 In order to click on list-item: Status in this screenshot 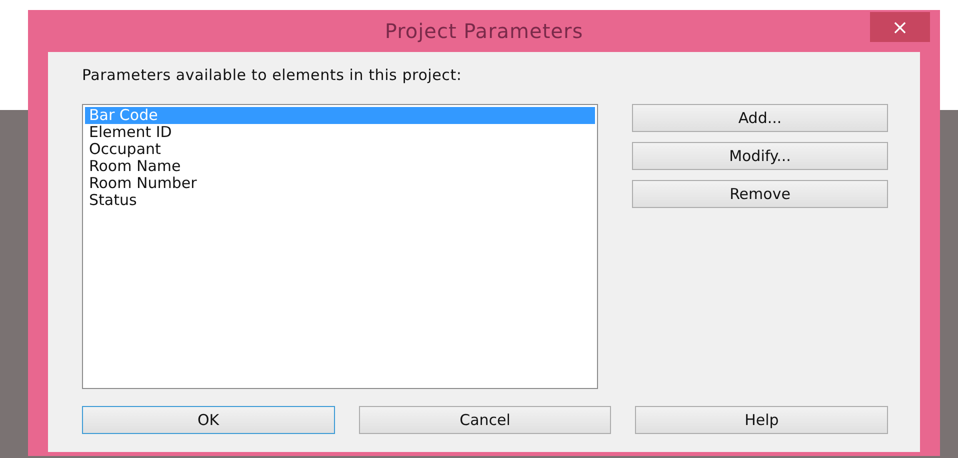, I will do `click(340, 200)`.